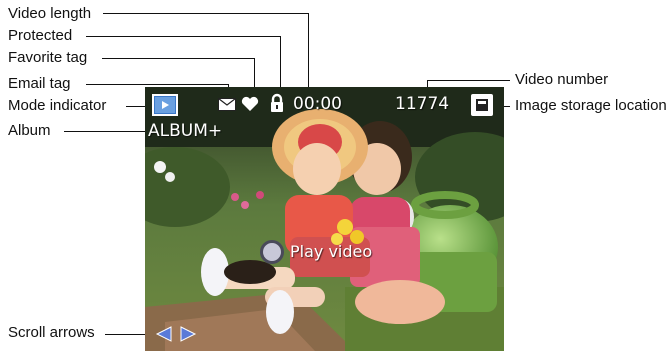 The image size is (672, 351). Describe the element at coordinates (317, 104) in the screenshot. I see `video-time-readout: 00:00` at that location.